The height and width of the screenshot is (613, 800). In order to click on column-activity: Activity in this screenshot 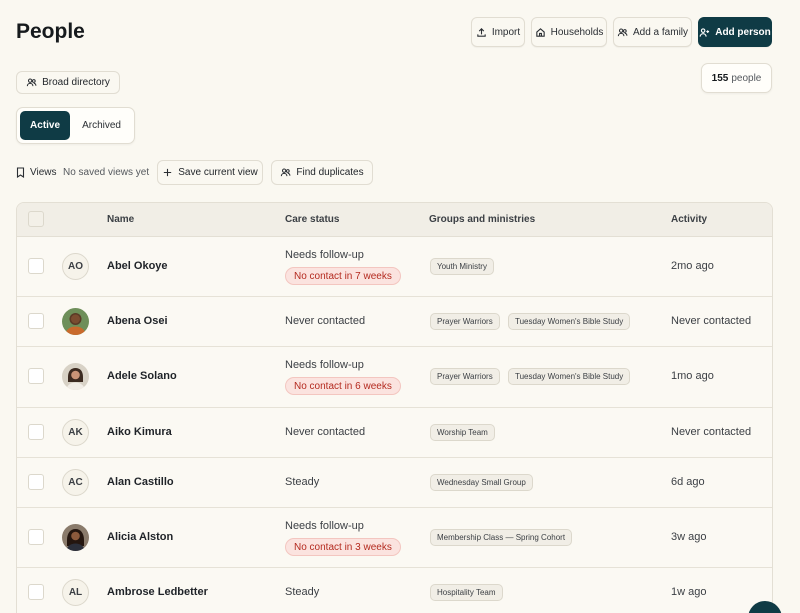, I will do `click(689, 219)`.